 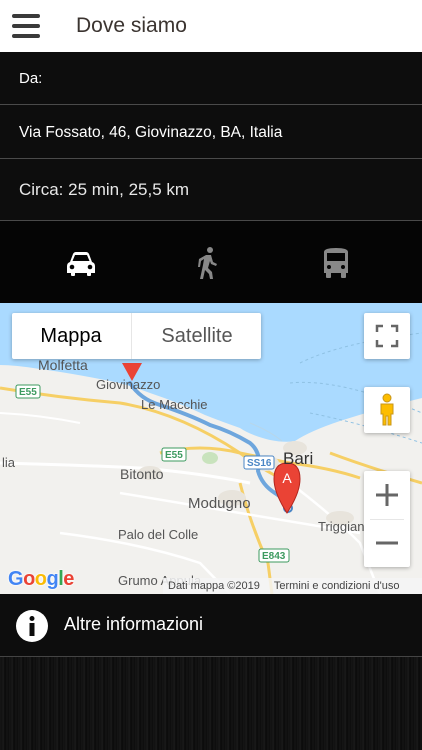 What do you see at coordinates (207, 263) in the screenshot?
I see `walking-icon` at bounding box center [207, 263].